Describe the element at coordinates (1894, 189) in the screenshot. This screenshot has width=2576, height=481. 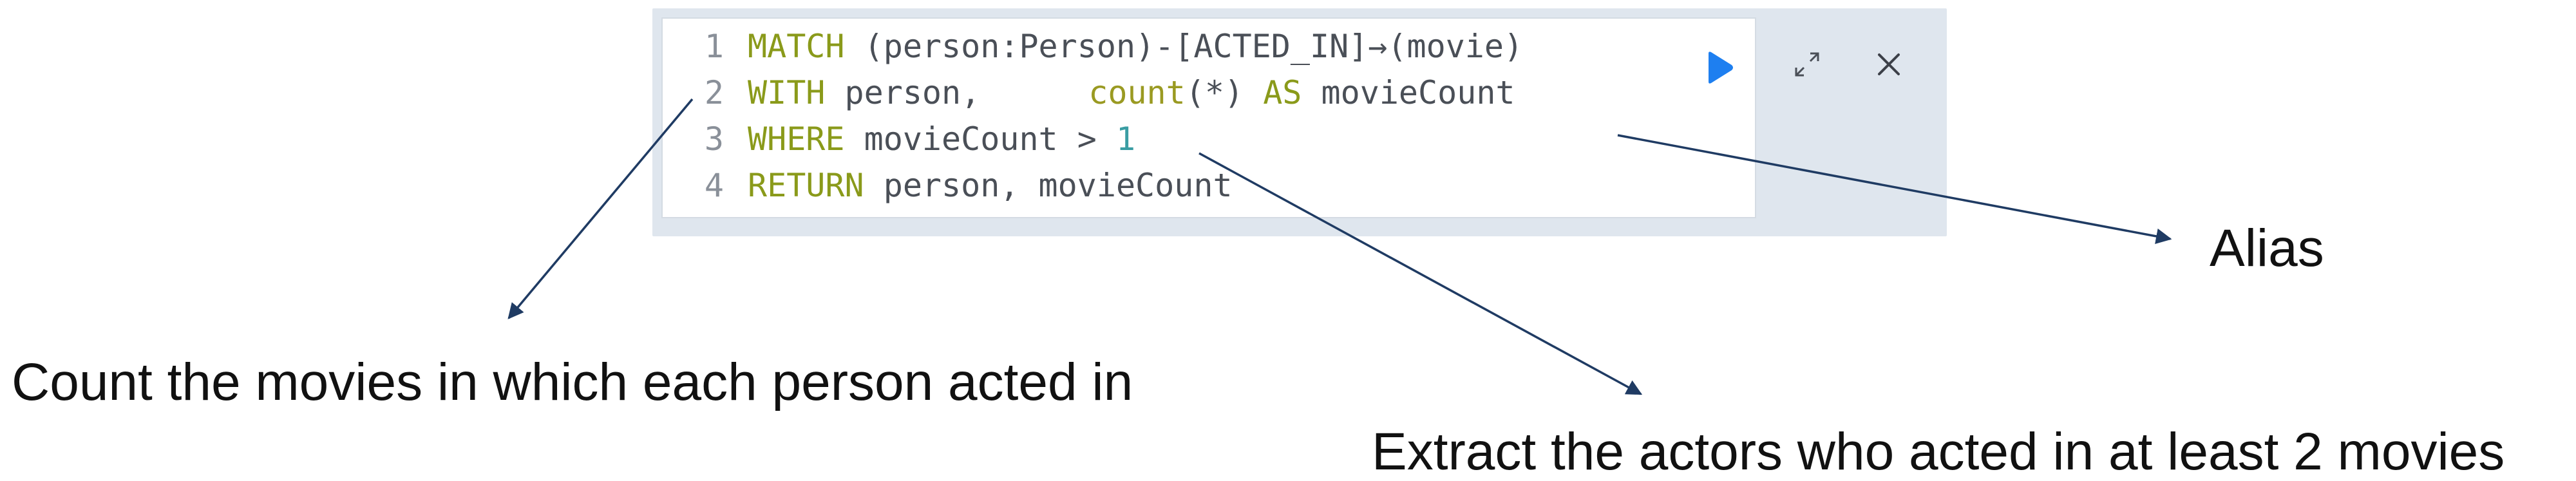
I see `arrow-alias` at that location.